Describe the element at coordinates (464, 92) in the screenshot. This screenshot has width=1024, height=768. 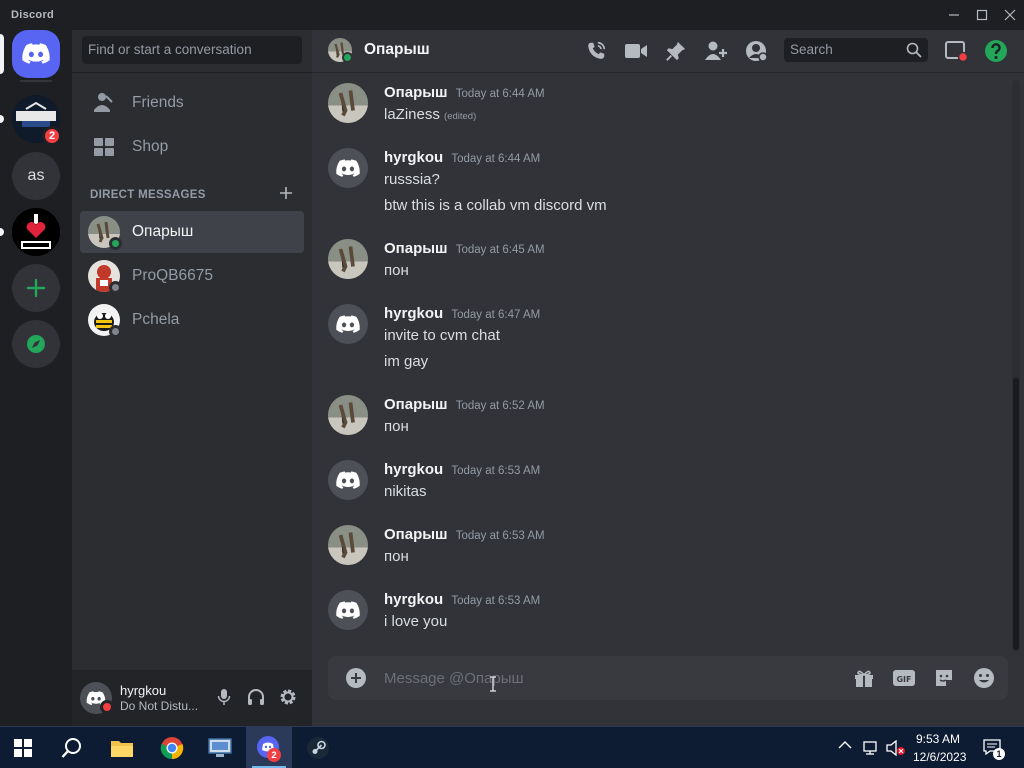
I see `message-author: Опарыш Today at 6:44 AM` at that location.